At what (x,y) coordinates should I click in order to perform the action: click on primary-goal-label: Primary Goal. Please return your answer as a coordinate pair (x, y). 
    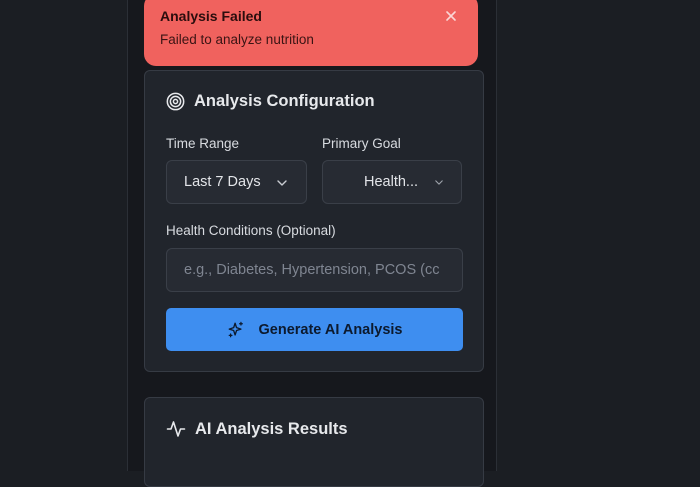
    Looking at the image, I should click on (361, 143).